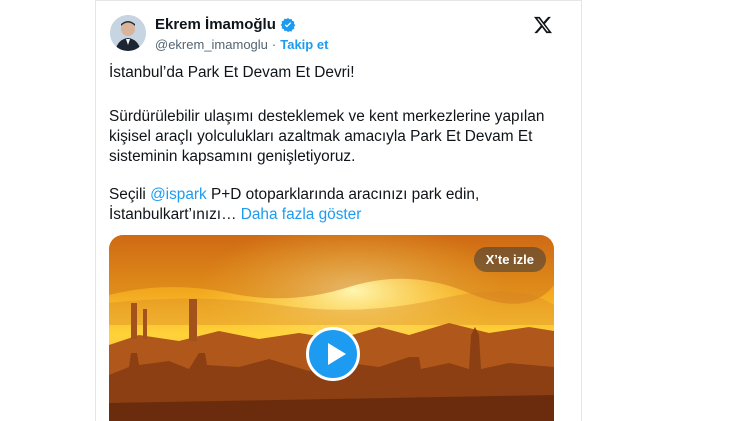 The image size is (730, 421). What do you see at coordinates (215, 24) in the screenshot?
I see `author-name: Ekrem İmamoğlu` at bounding box center [215, 24].